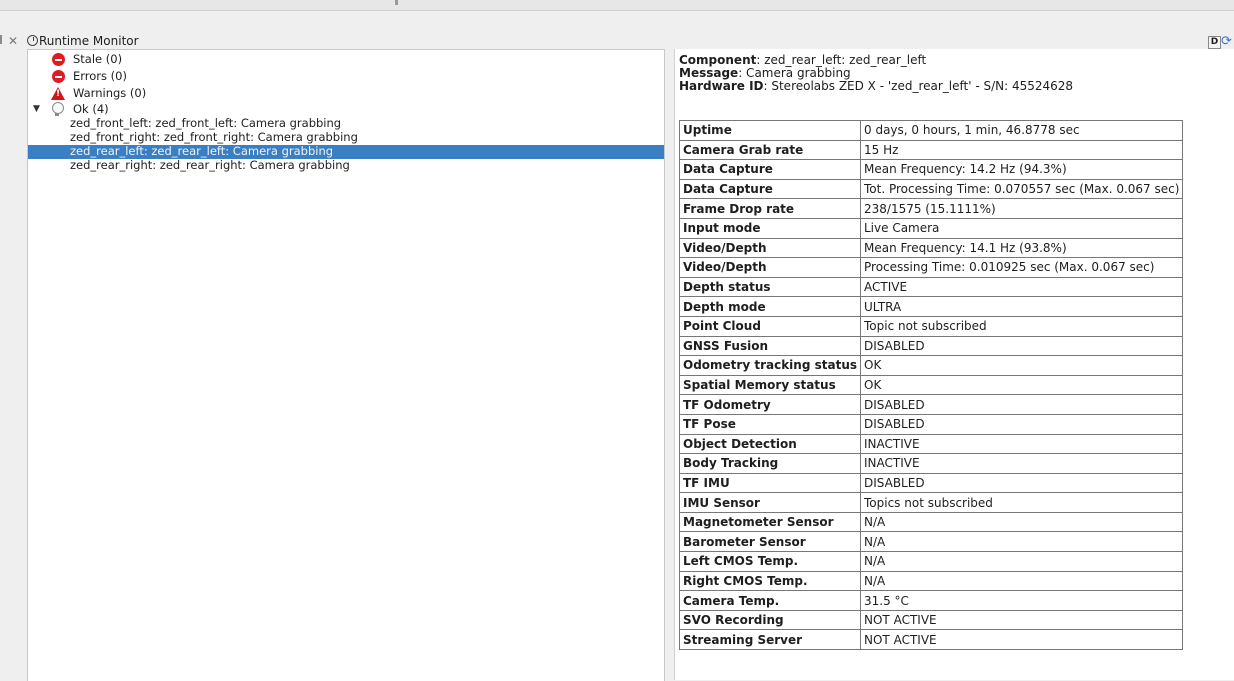  I want to click on tree-item-label: Warnings (0), so click(110, 93).